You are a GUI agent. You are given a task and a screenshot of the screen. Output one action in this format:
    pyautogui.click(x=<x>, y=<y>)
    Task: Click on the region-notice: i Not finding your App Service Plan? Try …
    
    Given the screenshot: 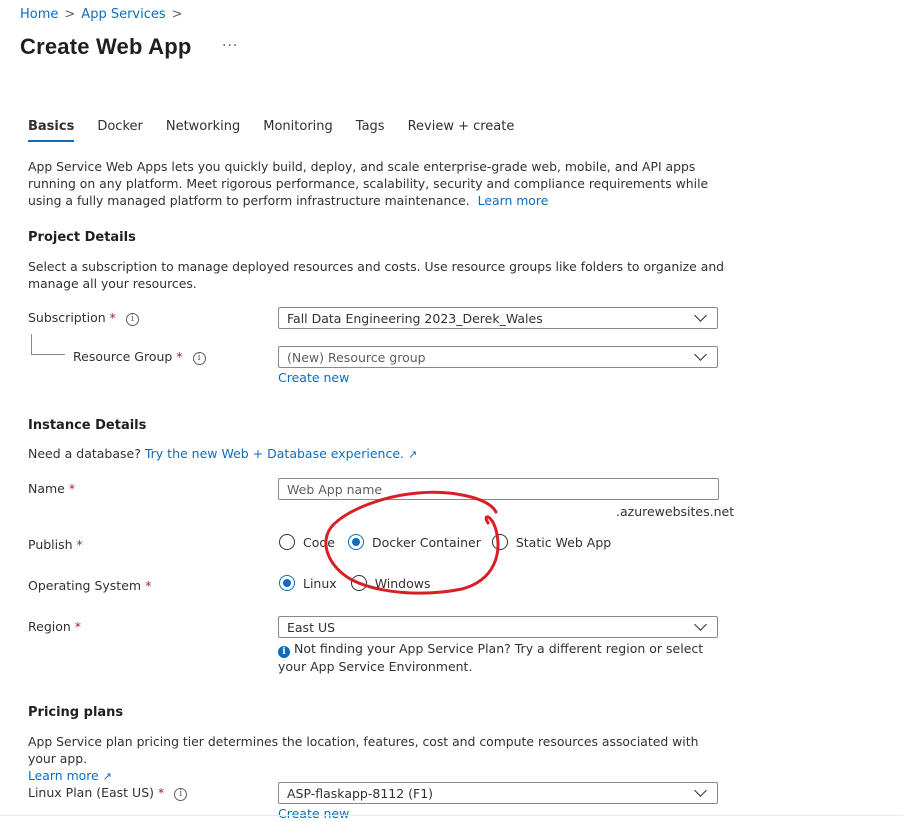 What is the action you would take?
    pyautogui.click(x=491, y=657)
    